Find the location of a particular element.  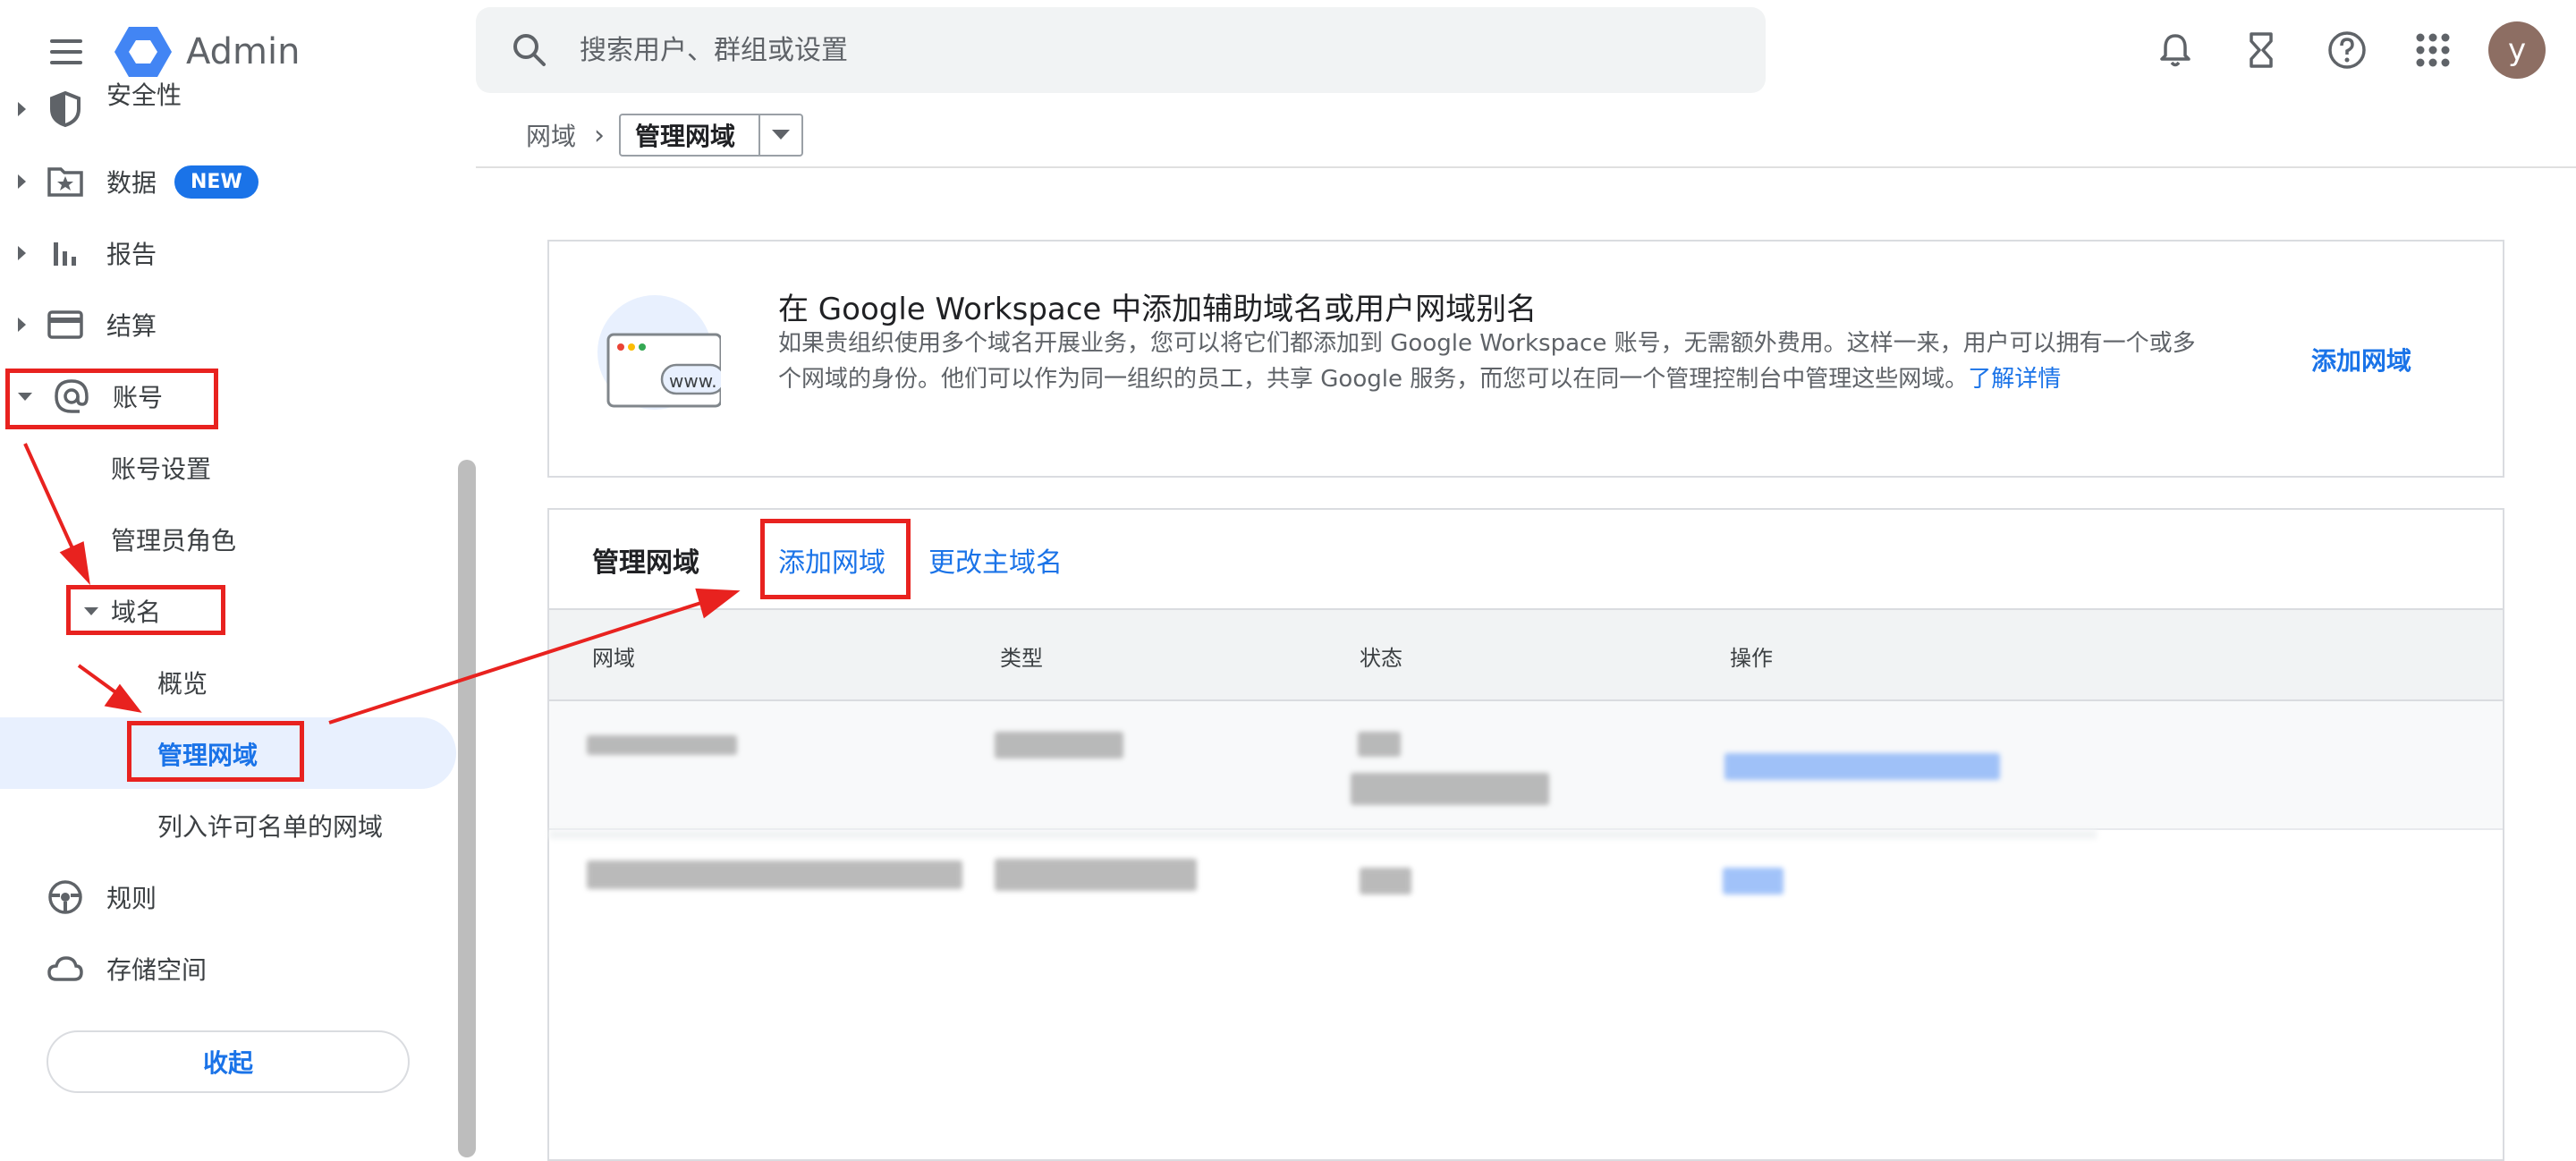

sidebar-subitem-admin-roles: 管理员角色 is located at coordinates (173, 539).